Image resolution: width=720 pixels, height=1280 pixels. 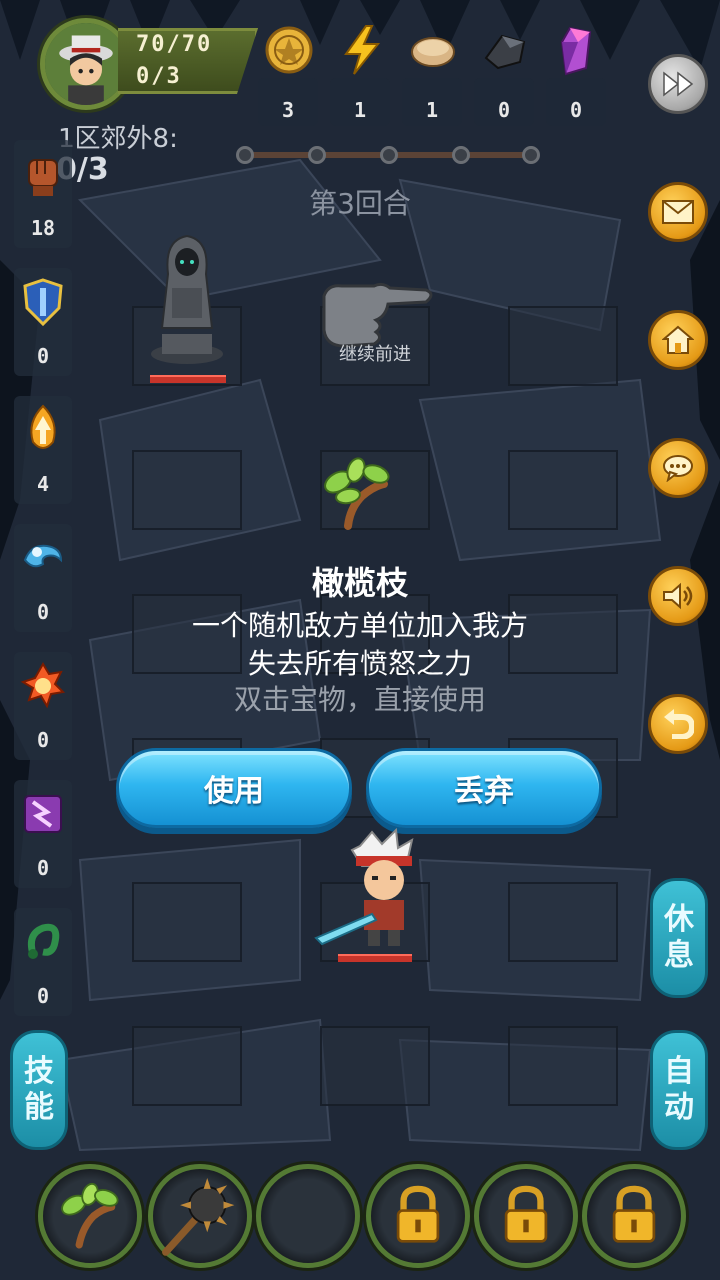 What do you see at coordinates (359, 663) in the screenshot?
I see `item-description-line2: 失去所有愤怒之力` at bounding box center [359, 663].